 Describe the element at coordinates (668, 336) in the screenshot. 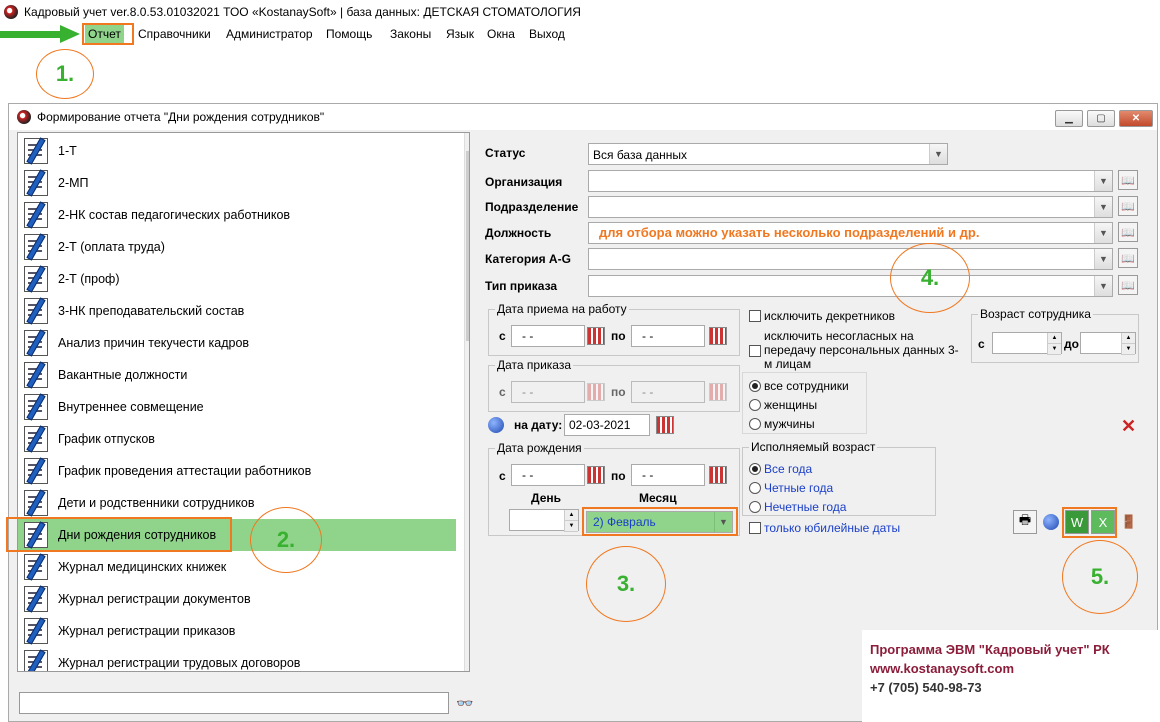

I see `hire-to-input: - -` at that location.